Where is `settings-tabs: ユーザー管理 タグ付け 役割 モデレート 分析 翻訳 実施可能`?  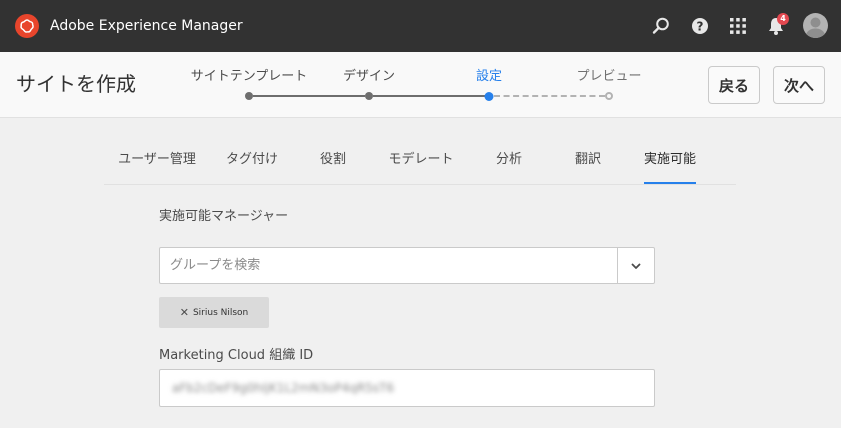 settings-tabs: ユーザー管理 タグ付け 役割 モデレート 分析 翻訳 実施可能 is located at coordinates (420, 162).